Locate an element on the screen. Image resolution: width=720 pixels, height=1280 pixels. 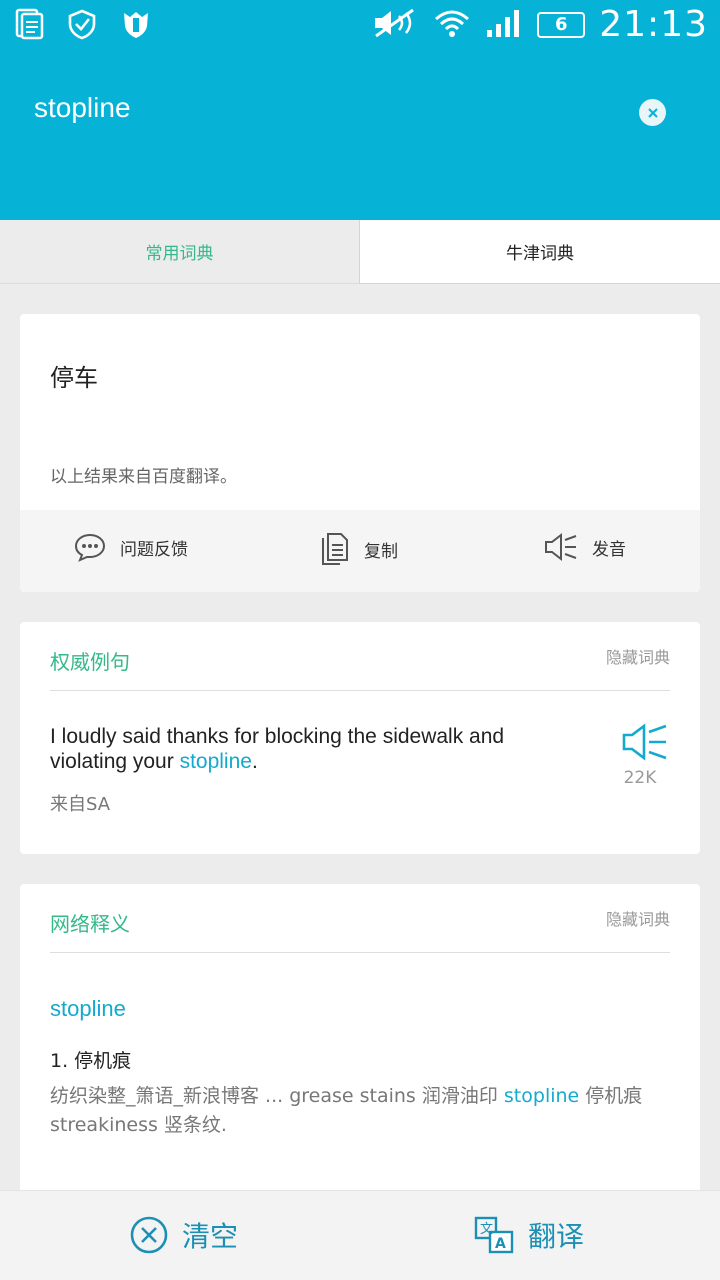
example-play-button is located at coordinates (645, 744).